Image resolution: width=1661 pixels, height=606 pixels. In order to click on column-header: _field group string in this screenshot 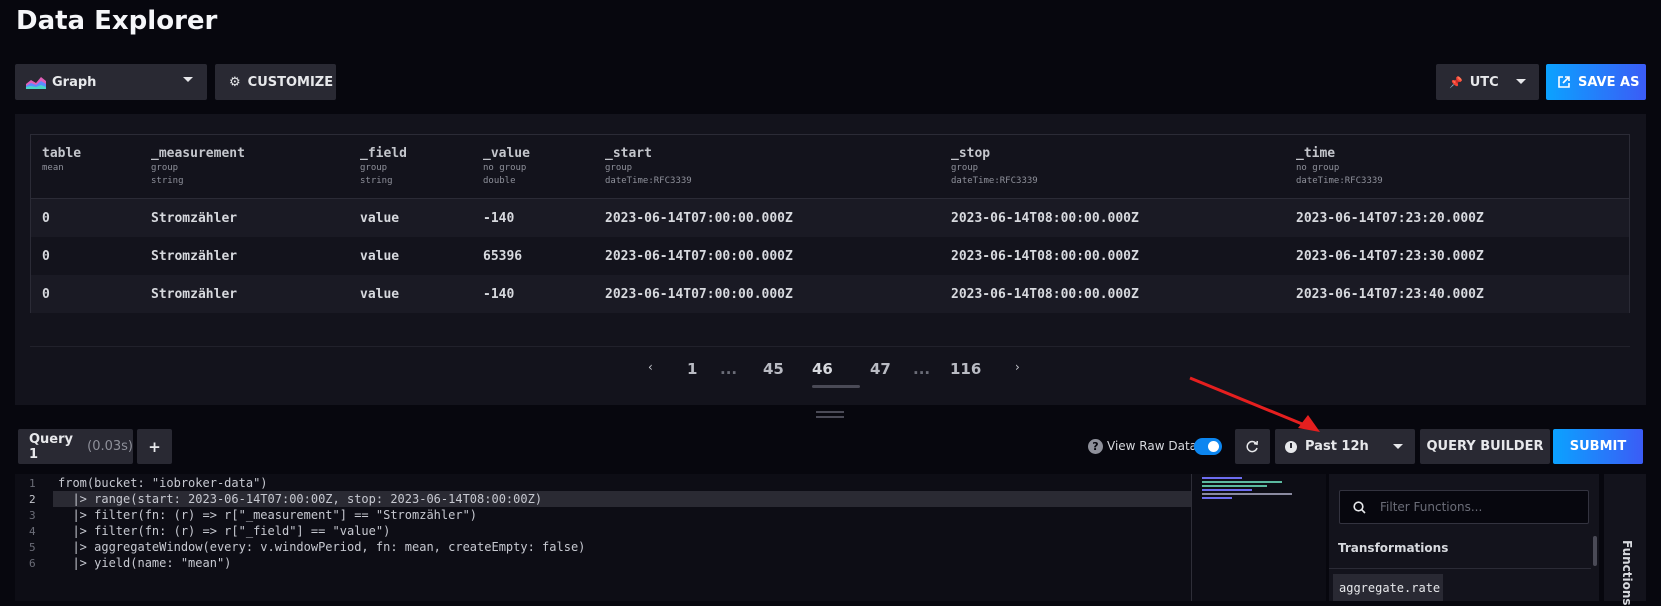, I will do `click(383, 166)`.